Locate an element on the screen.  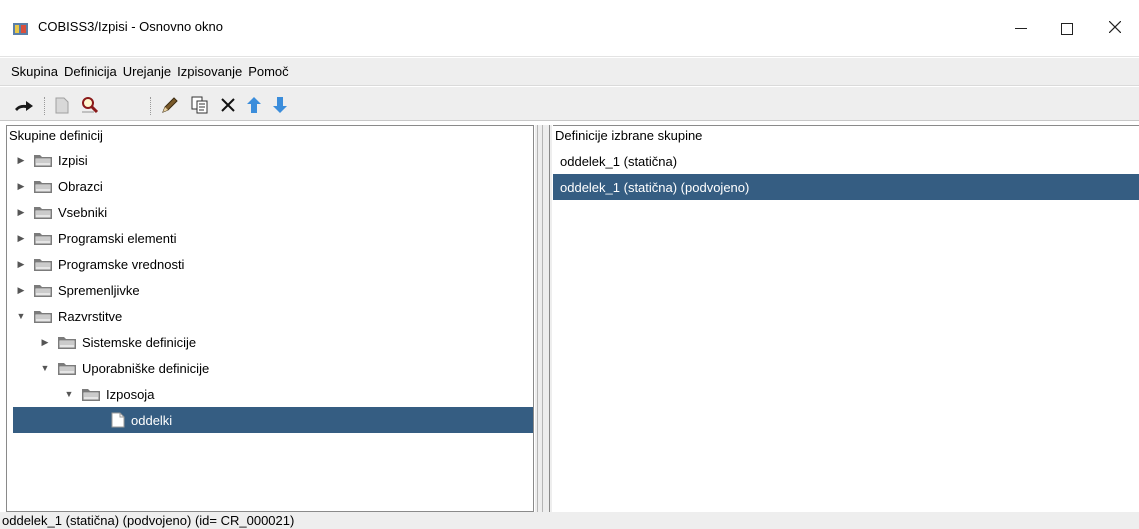
move-up-icon is located at coordinates (254, 105).